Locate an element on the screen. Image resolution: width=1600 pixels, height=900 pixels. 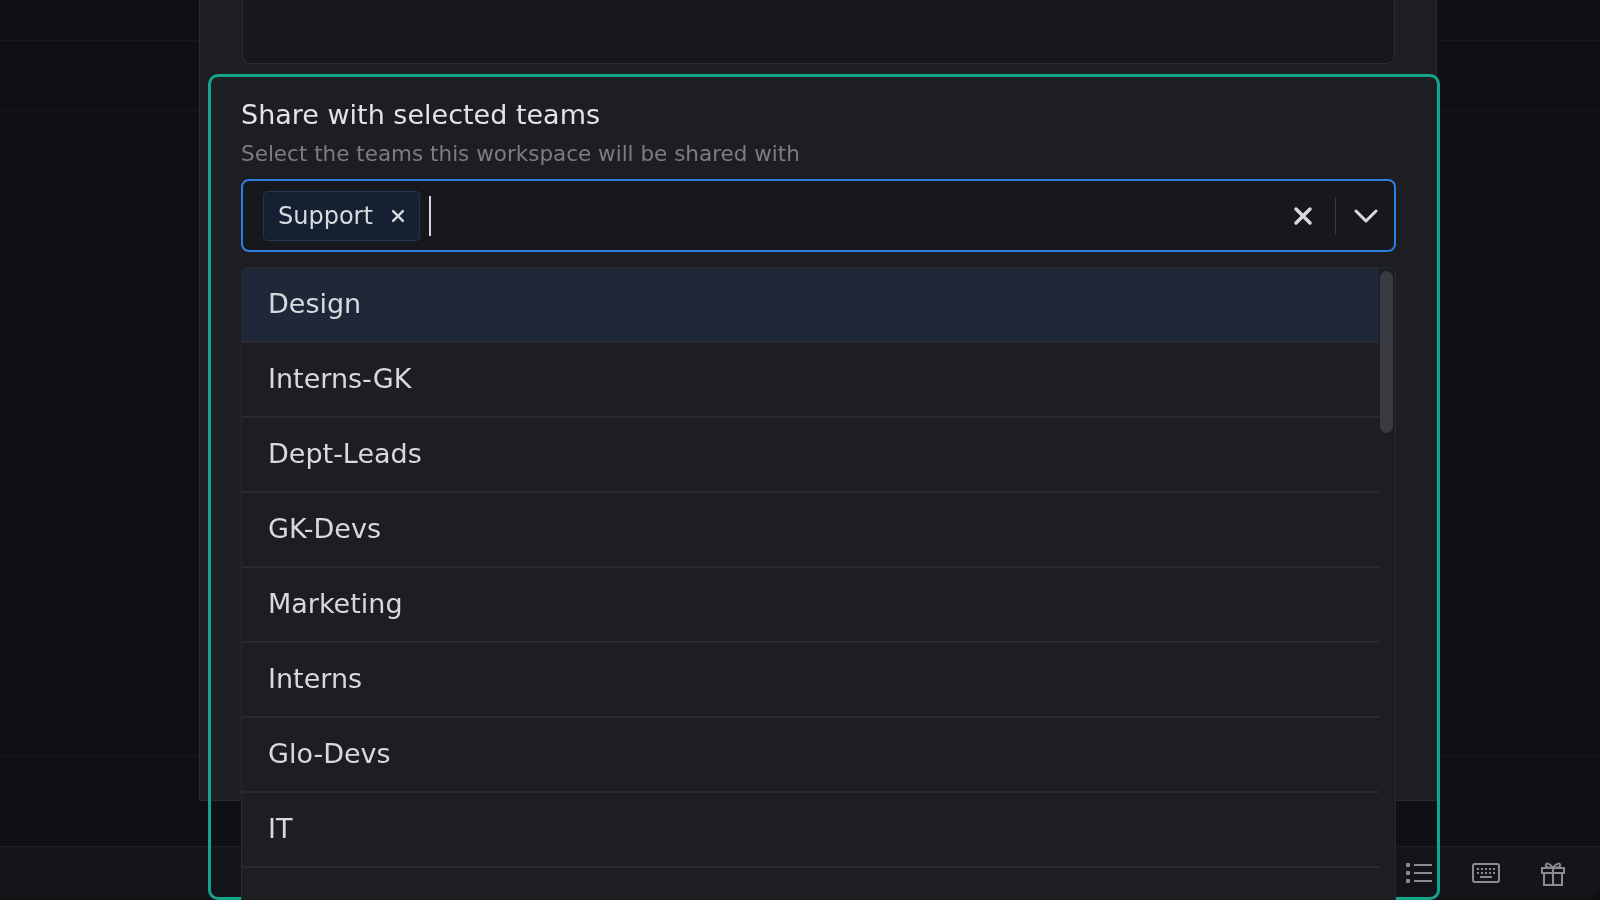
keyboard-icon is located at coordinates (1486, 873).